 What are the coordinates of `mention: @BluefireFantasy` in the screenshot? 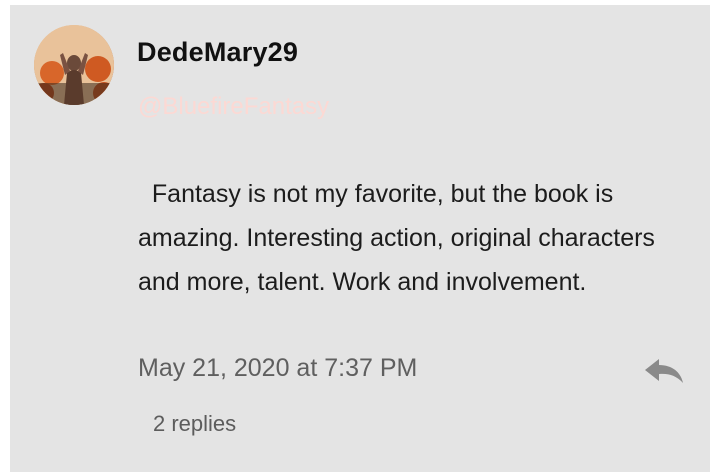 It's located at (233, 107).